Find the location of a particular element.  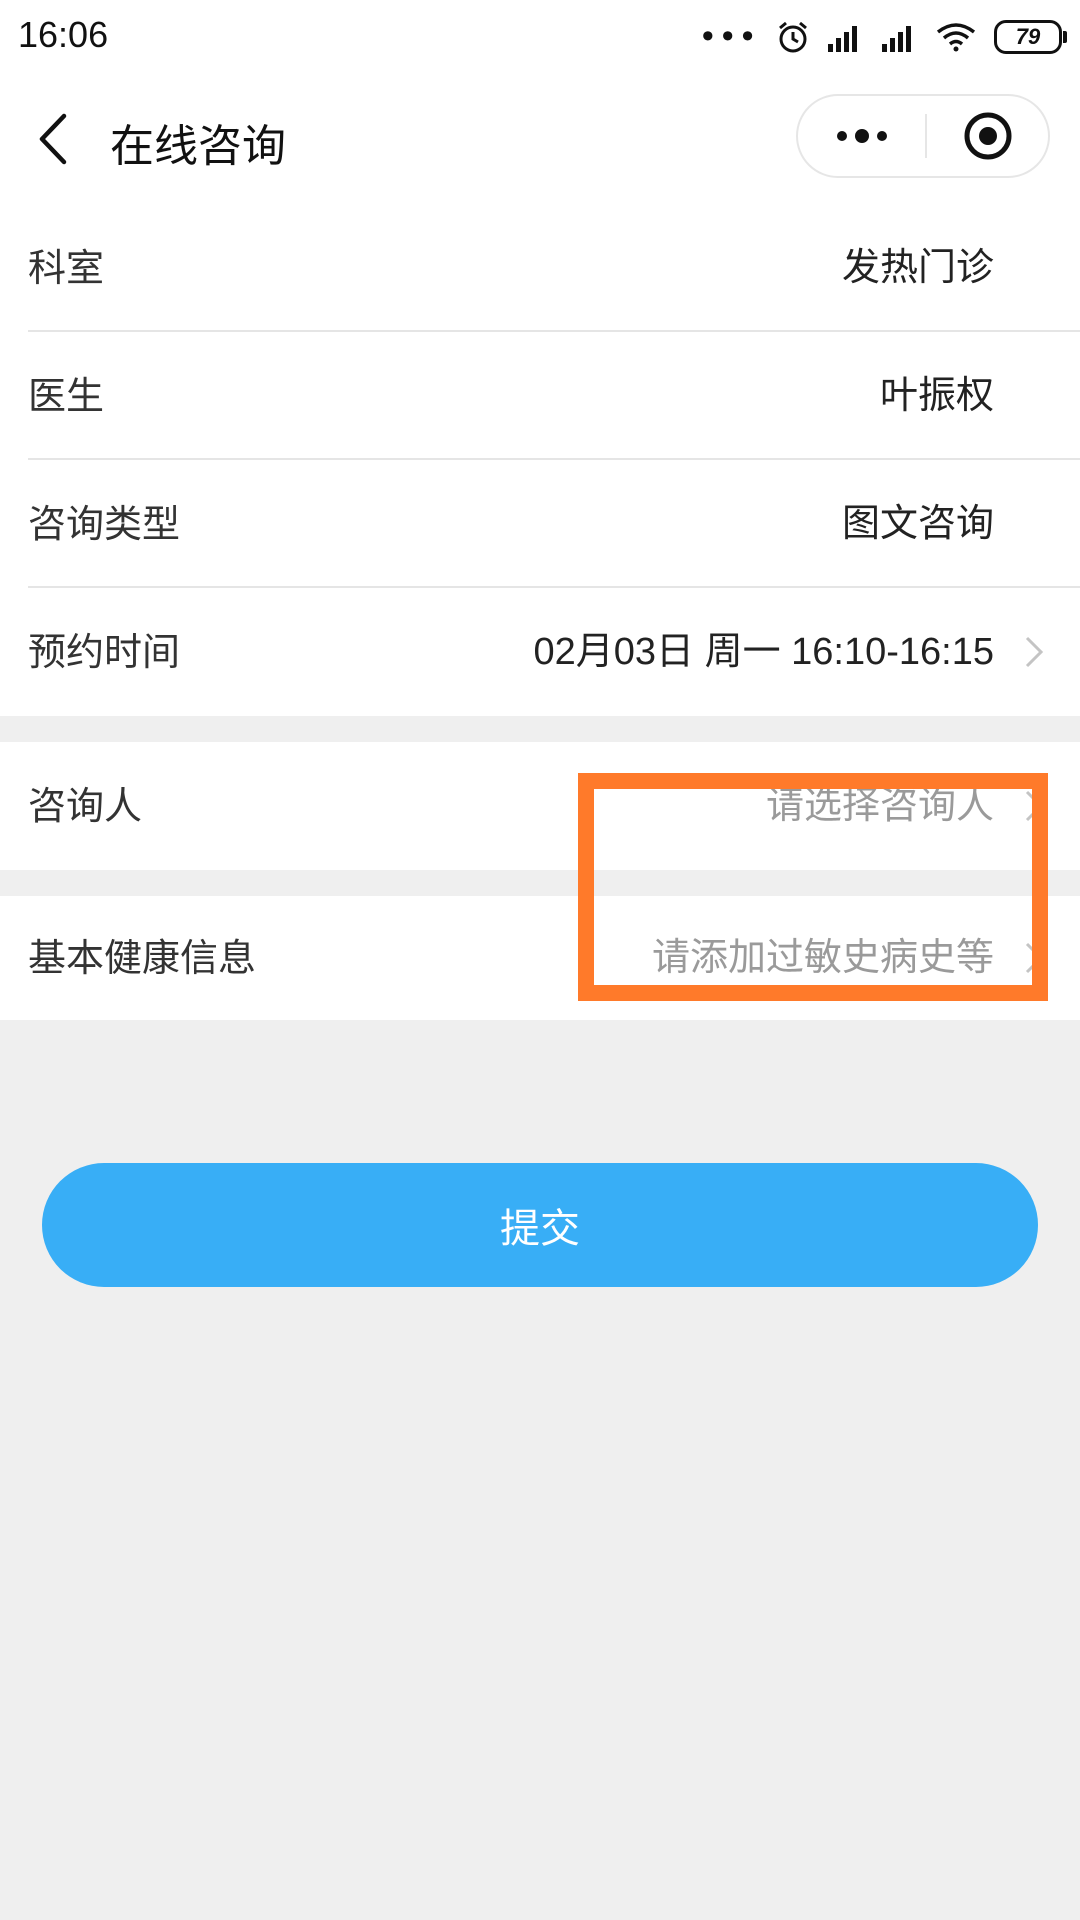

chevron-right-icon is located at coordinates (1034, 652).